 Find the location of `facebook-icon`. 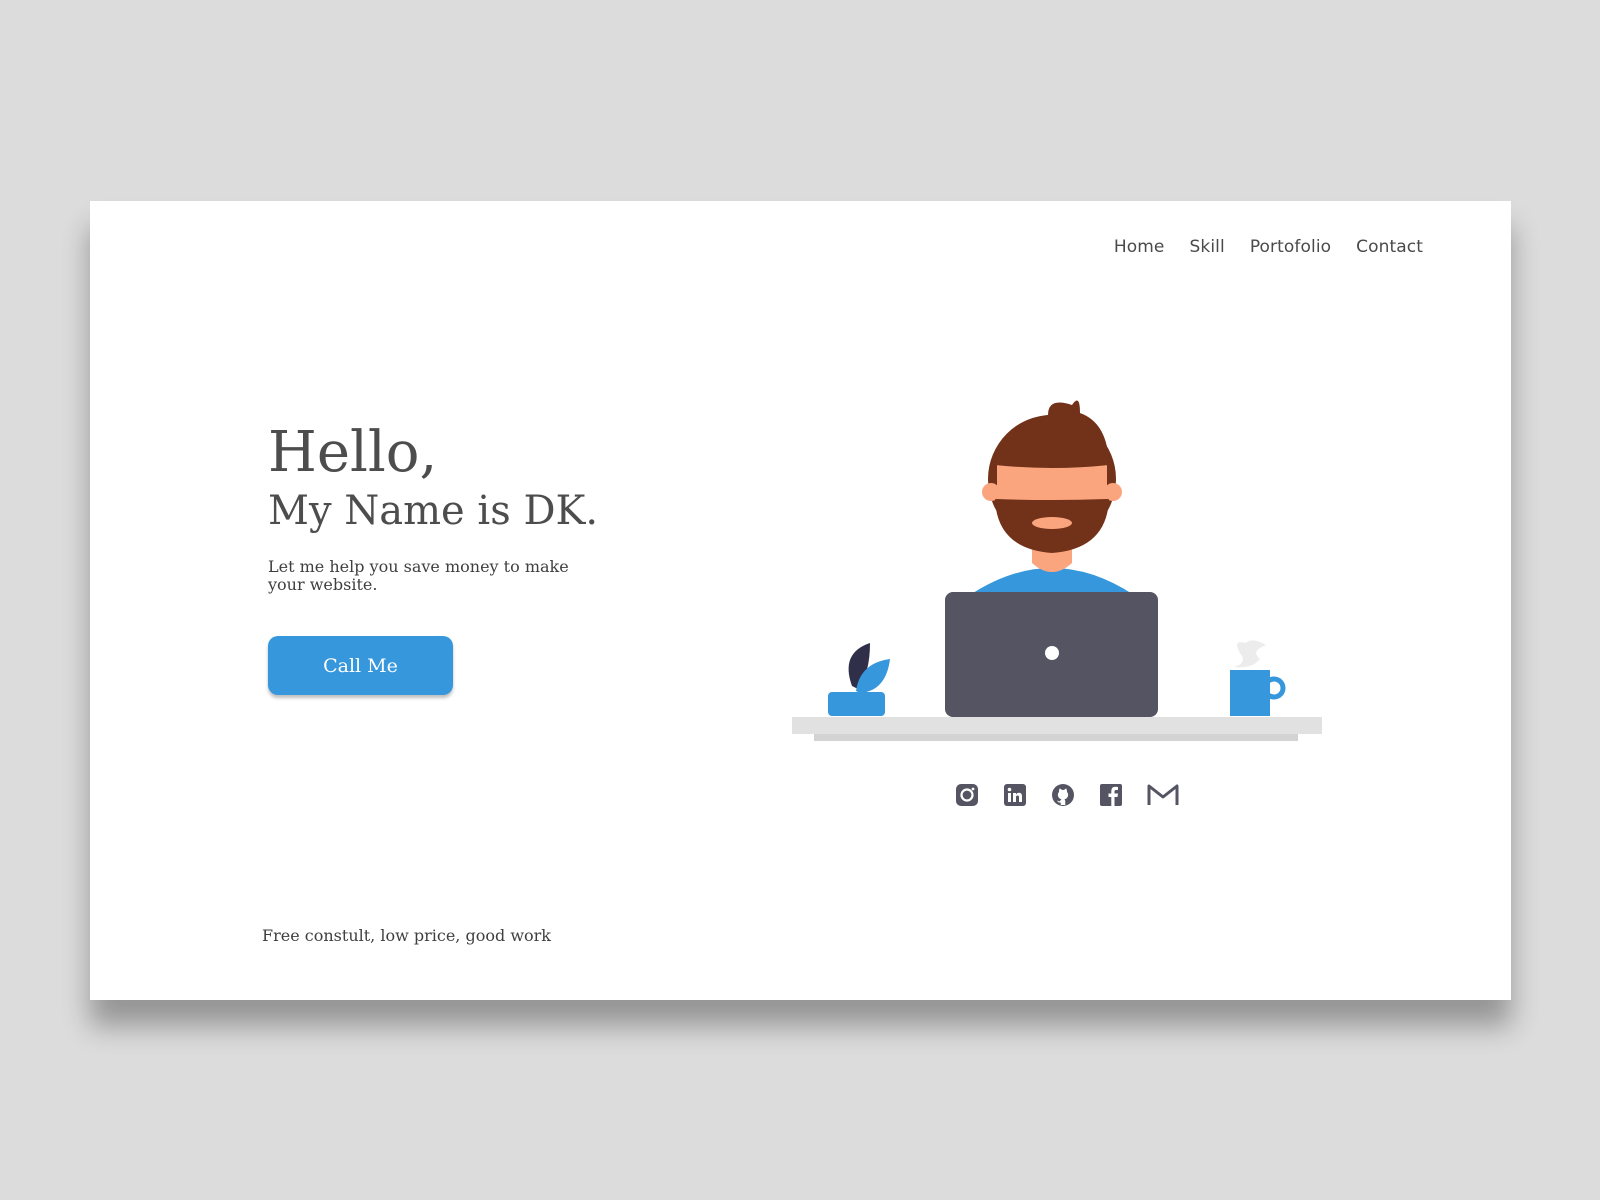

facebook-icon is located at coordinates (1111, 795).